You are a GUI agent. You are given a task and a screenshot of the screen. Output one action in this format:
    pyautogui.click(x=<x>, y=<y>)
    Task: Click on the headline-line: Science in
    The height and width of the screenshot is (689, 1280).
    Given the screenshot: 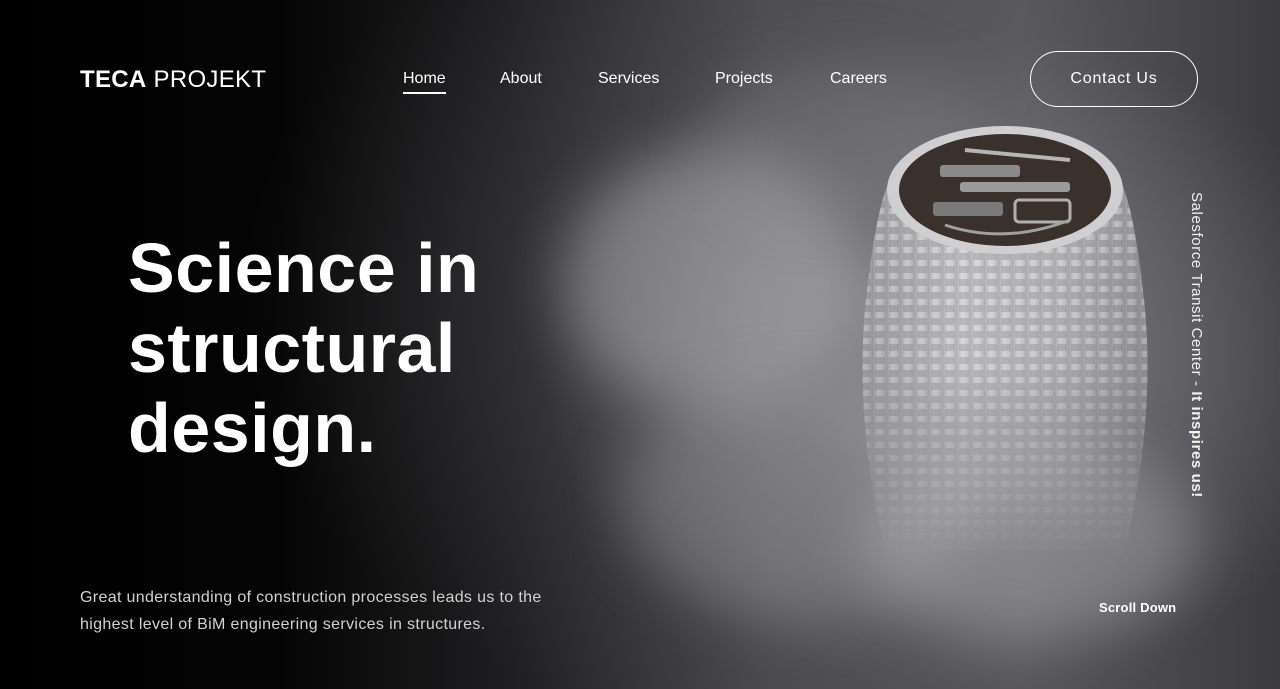 What is the action you would take?
    pyautogui.click(x=304, y=268)
    